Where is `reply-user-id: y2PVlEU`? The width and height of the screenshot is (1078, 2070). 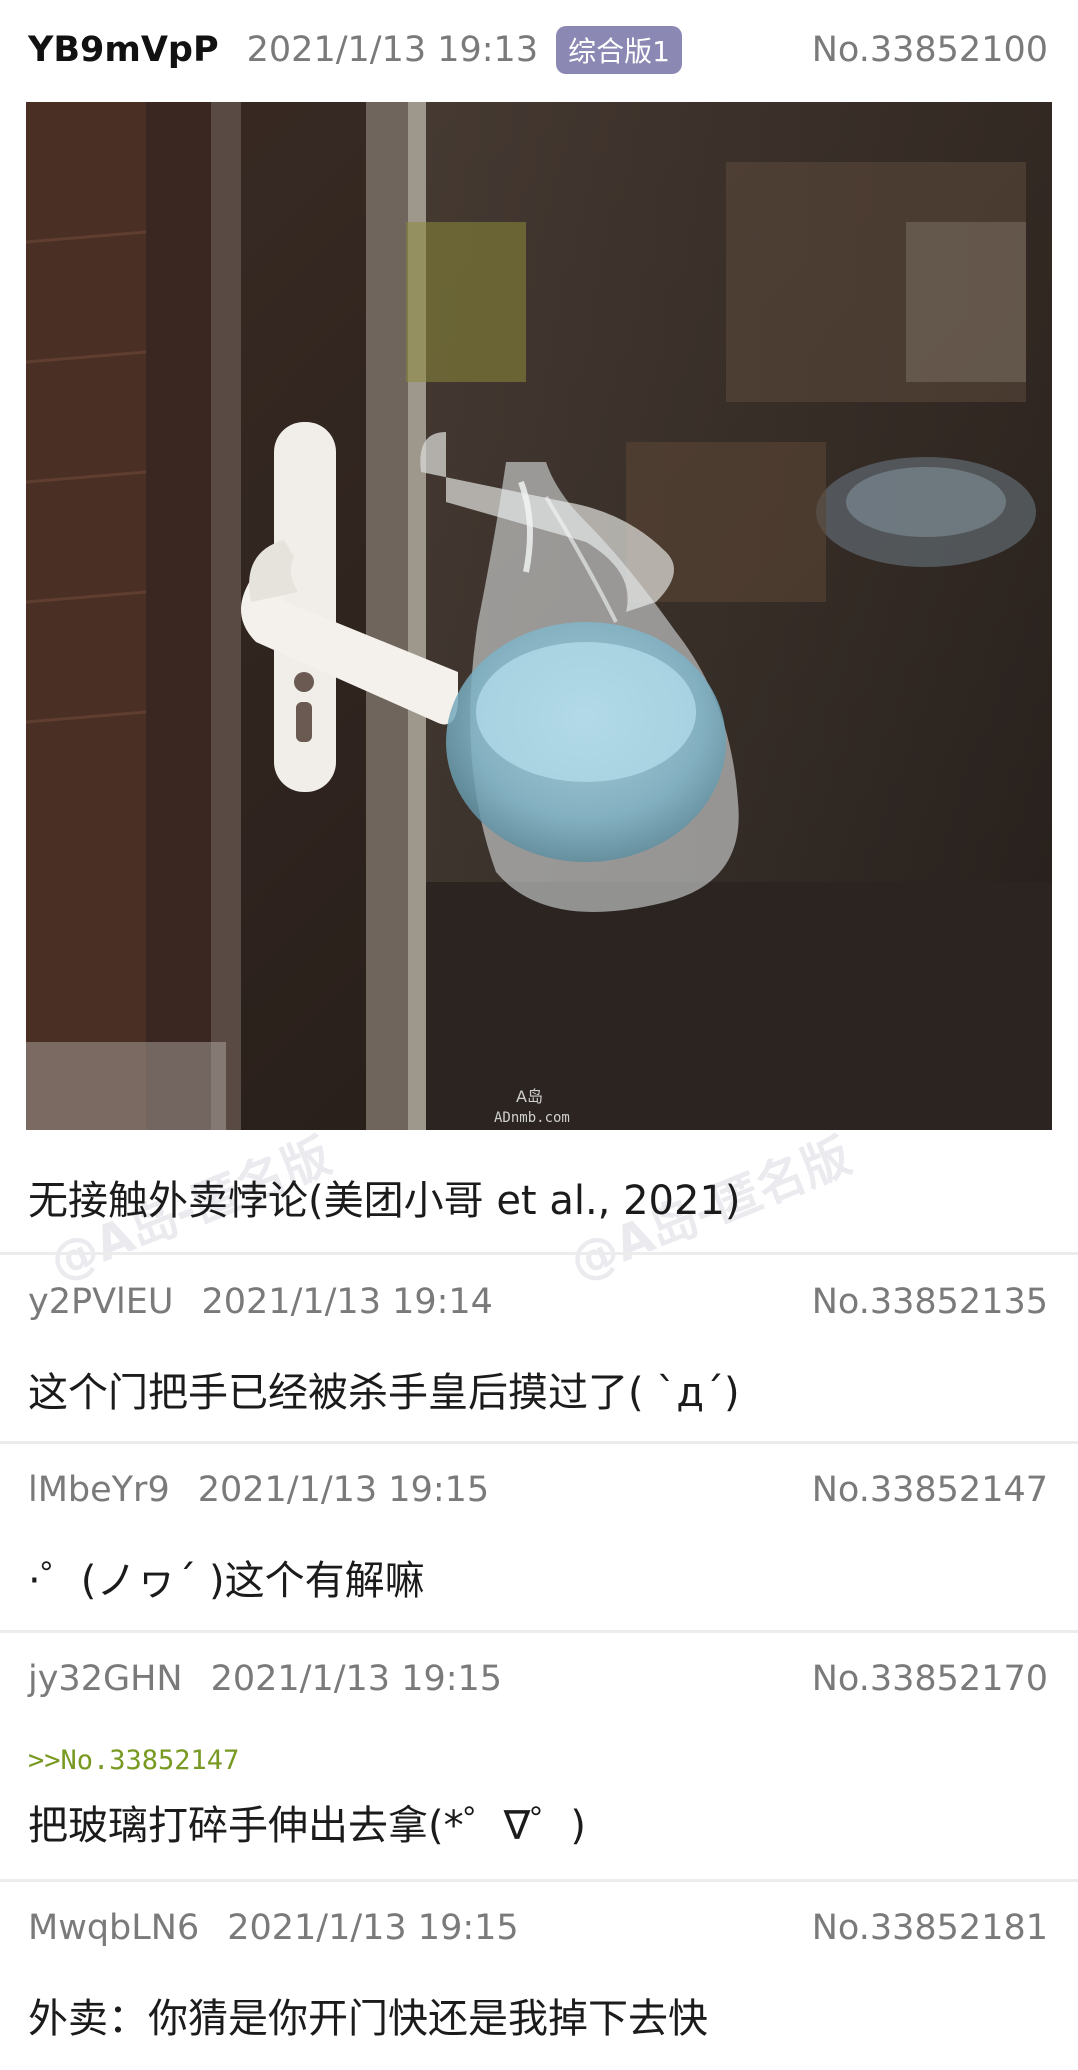 reply-user-id: y2PVlEU is located at coordinates (101, 1302).